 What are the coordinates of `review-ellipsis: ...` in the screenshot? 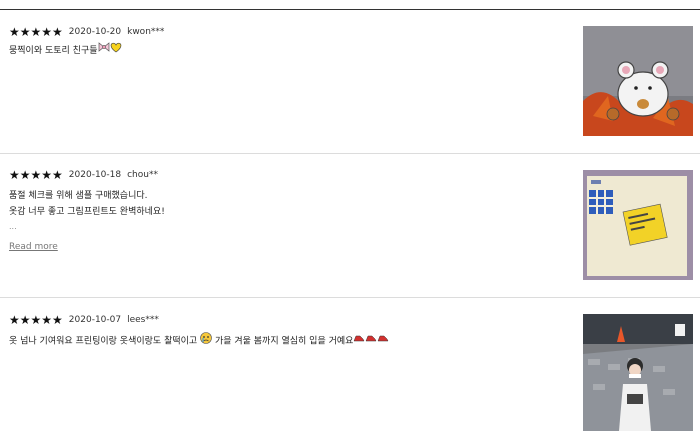 It's located at (13, 226).